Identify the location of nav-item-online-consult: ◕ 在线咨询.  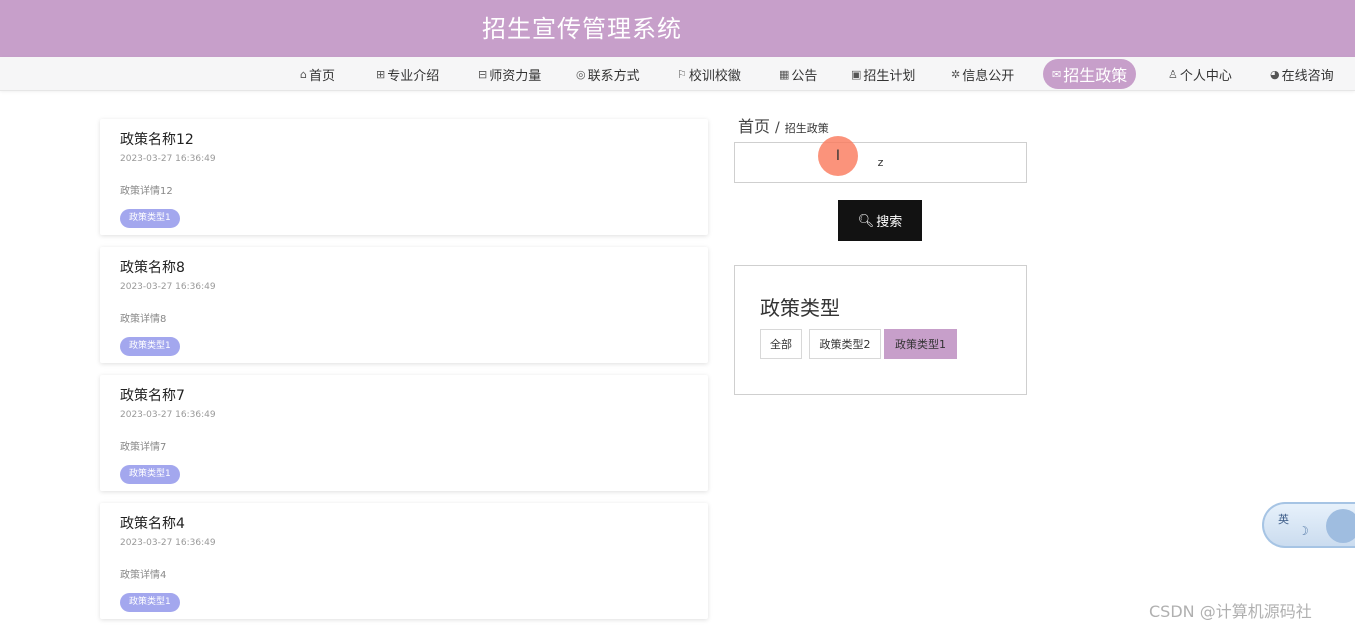
(1302, 74).